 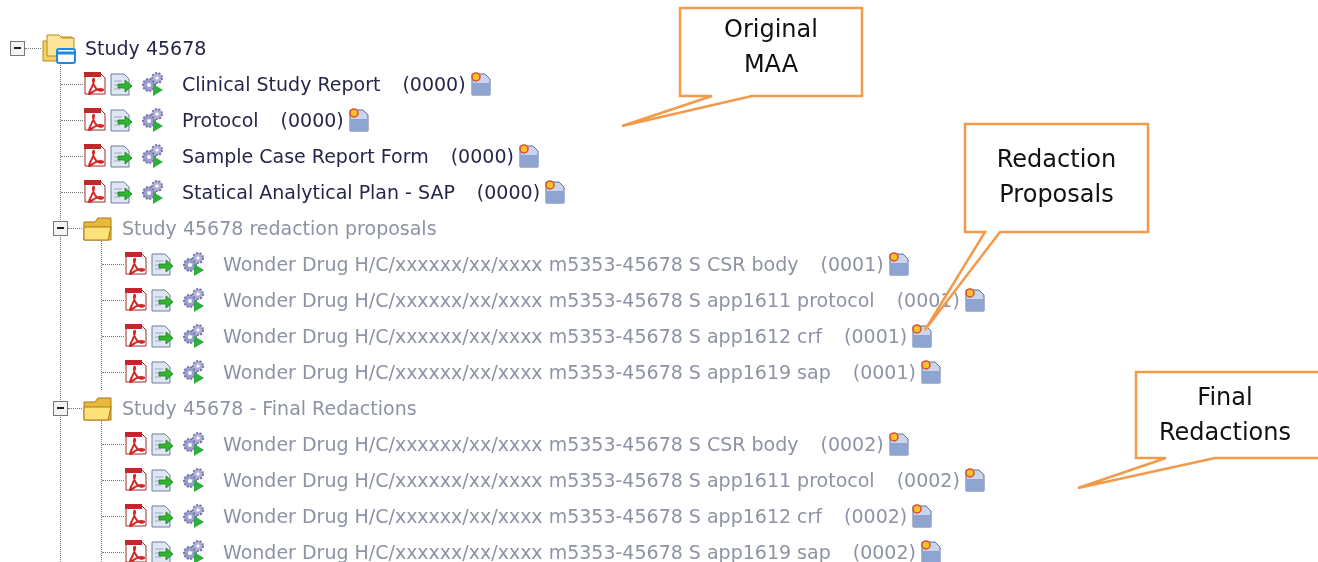 What do you see at coordinates (281, 84) in the screenshot?
I see `document-name: Clinical Study Report` at bounding box center [281, 84].